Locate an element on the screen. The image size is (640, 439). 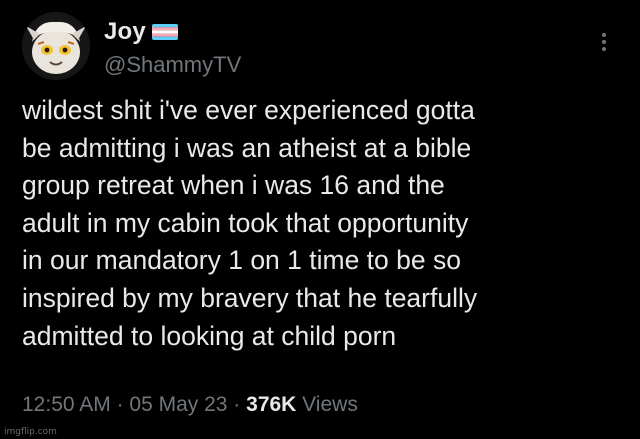
tweet-text-line: admitted to looking at child porn is located at coordinates (209, 335).